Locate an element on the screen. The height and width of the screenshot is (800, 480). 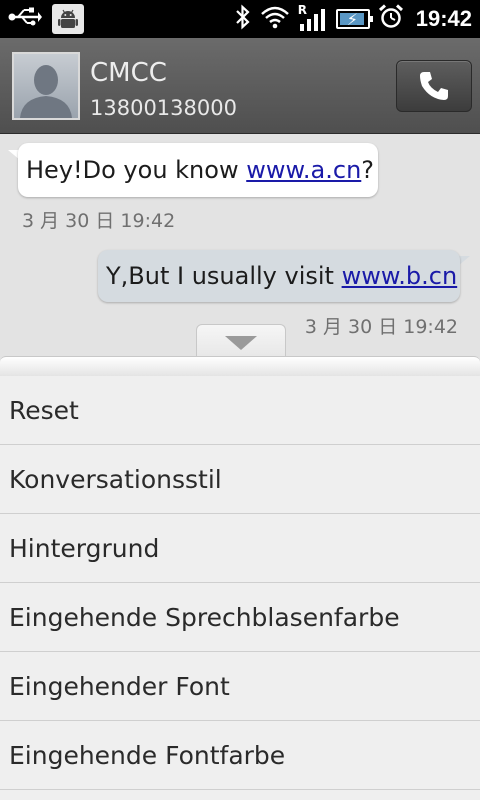
outgoing-message-bubble: Y,But I usually visit www.b.cn is located at coordinates (279, 276).